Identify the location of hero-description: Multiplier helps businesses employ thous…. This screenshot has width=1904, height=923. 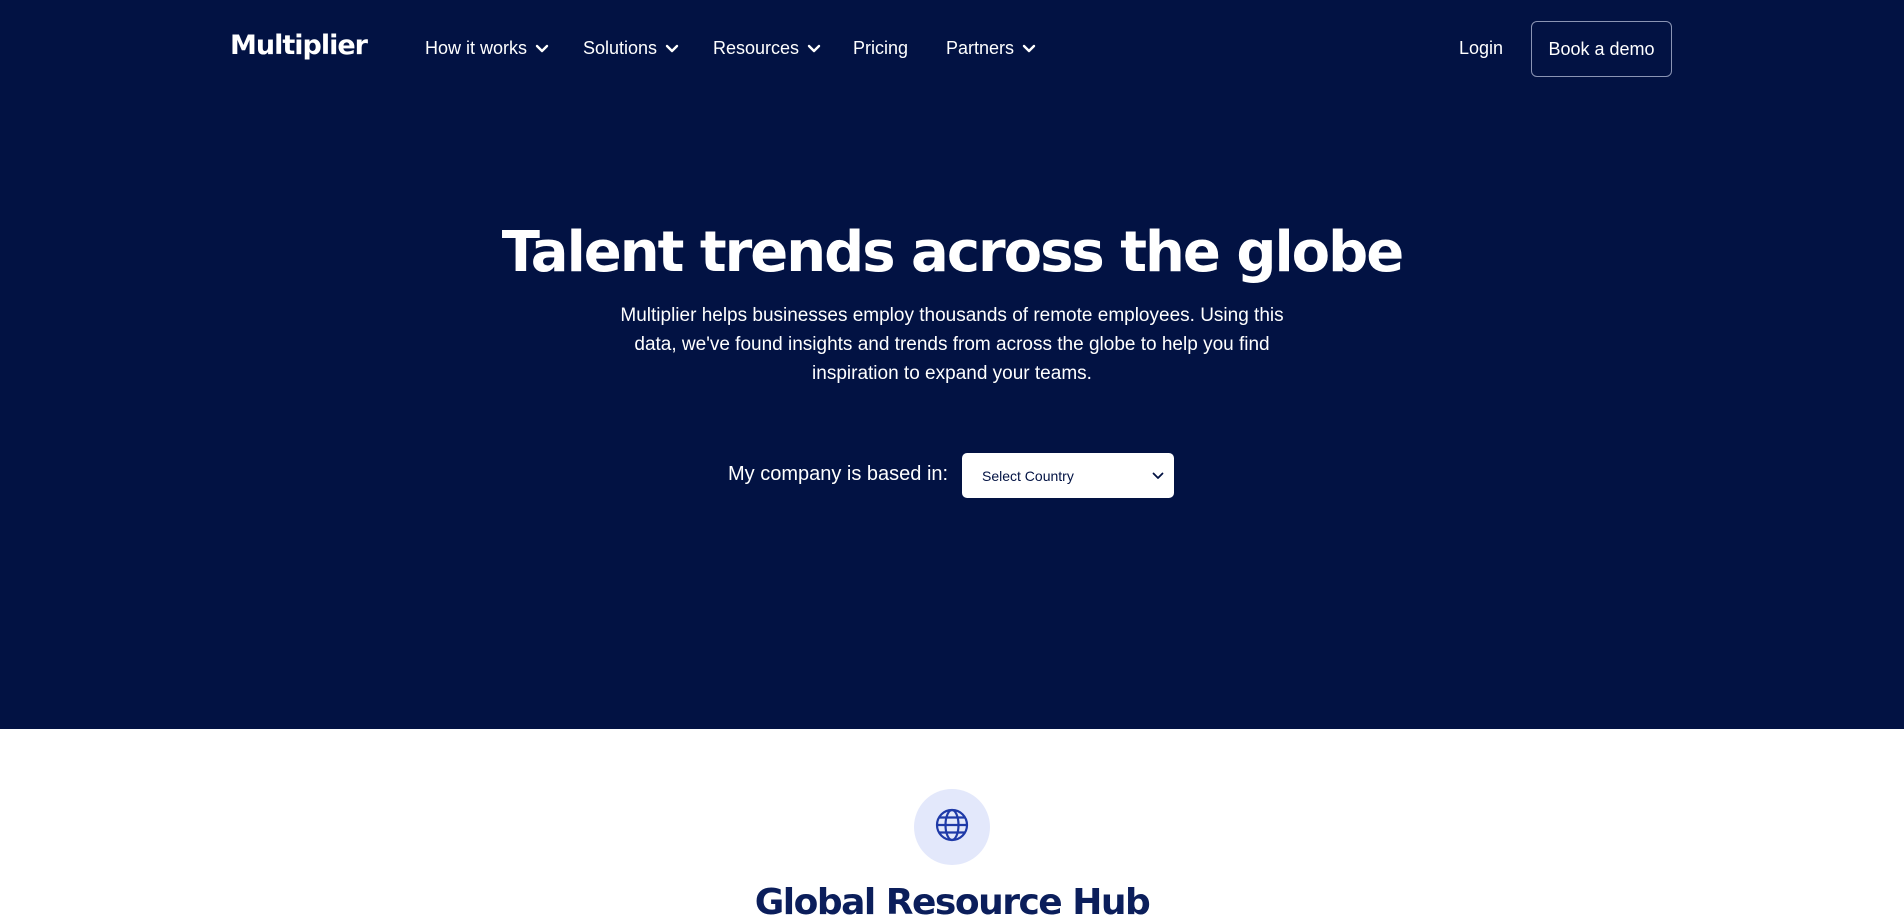
(952, 344).